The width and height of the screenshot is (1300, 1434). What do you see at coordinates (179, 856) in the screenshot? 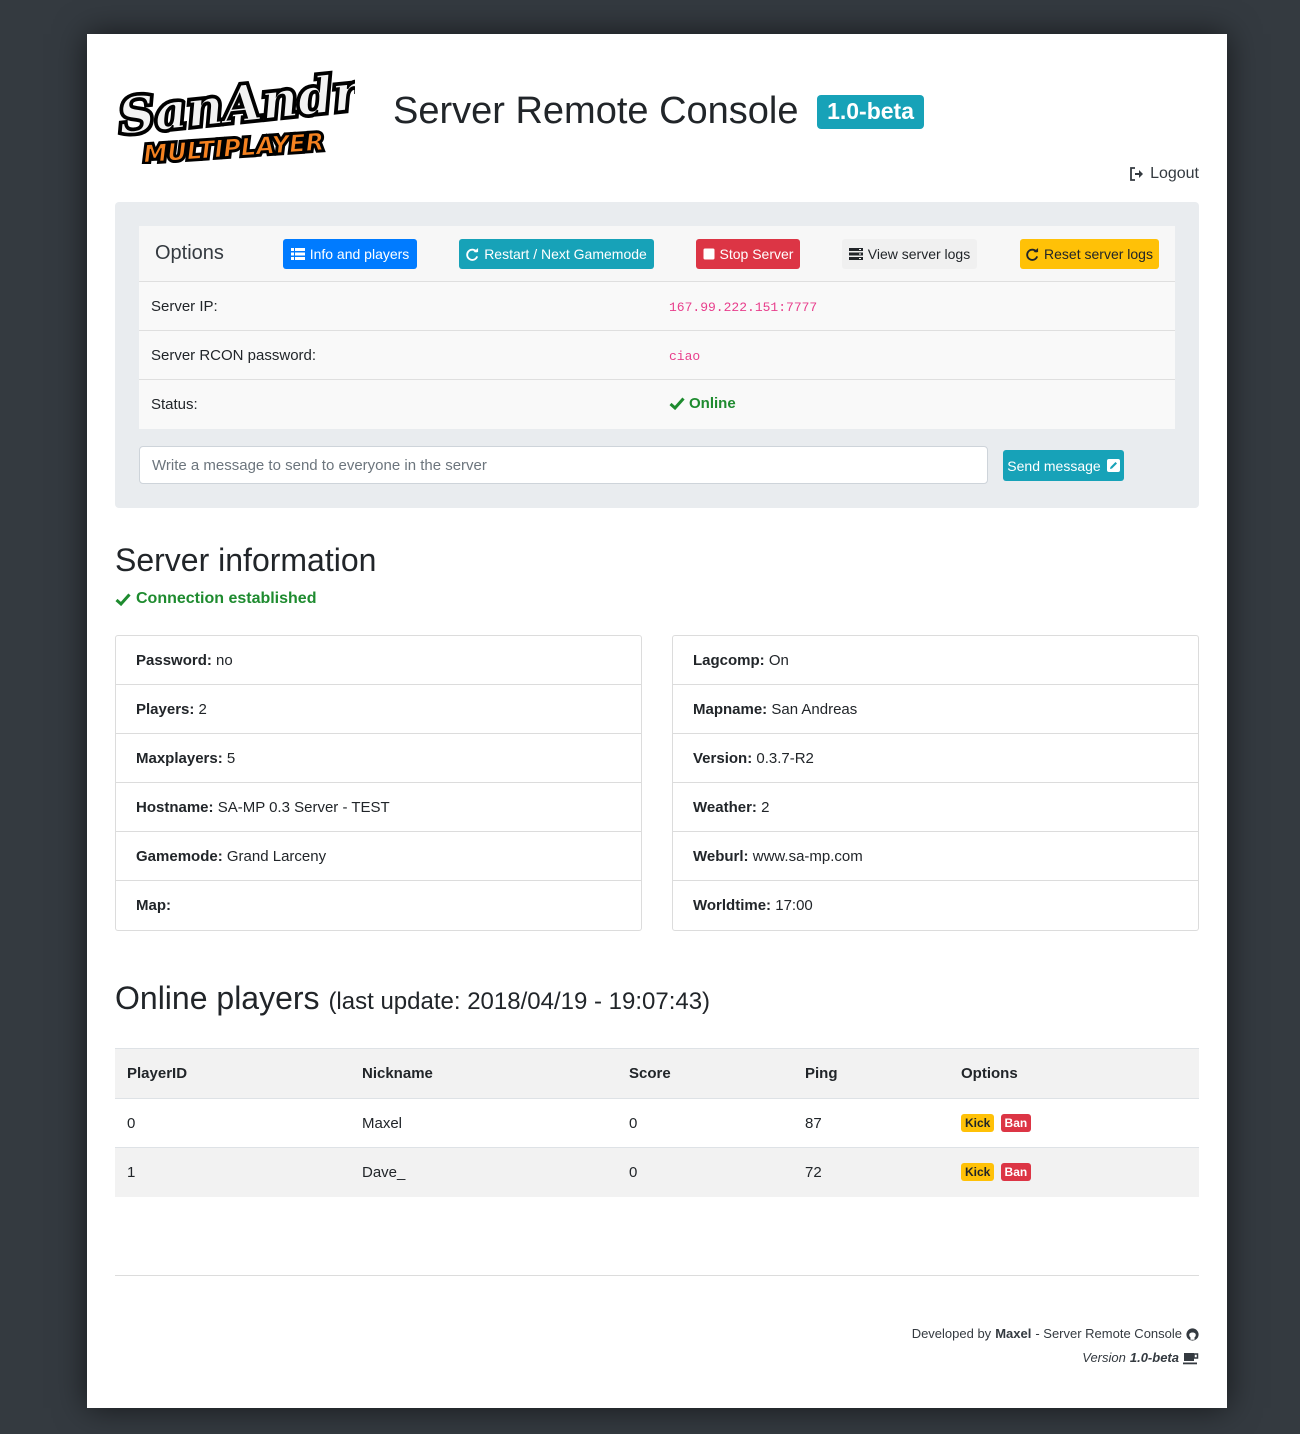
I see `info-key: Gamemode:` at bounding box center [179, 856].